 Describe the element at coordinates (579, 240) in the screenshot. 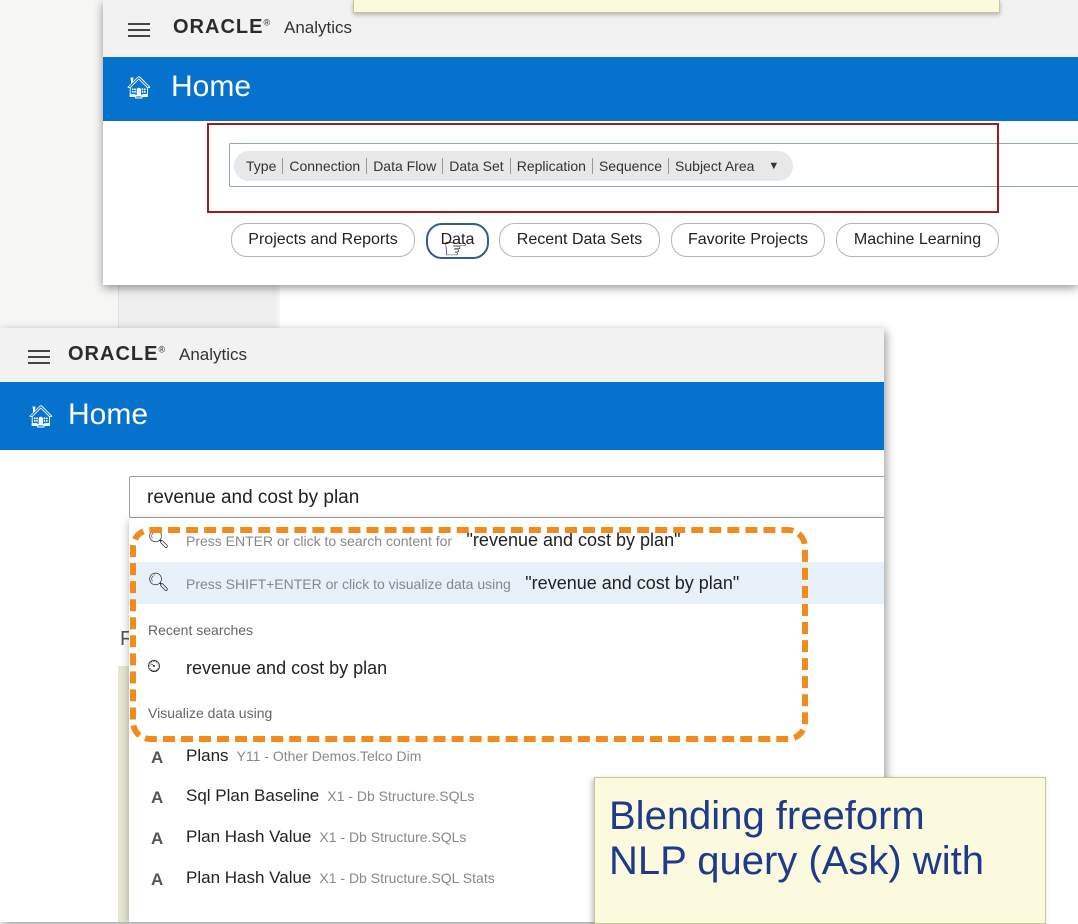

I see `tab-recent-data-sets: Recent Data Sets` at that location.